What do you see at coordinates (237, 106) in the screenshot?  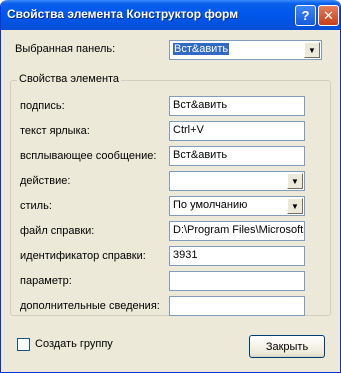 I see `caption-field: Вст&авить` at bounding box center [237, 106].